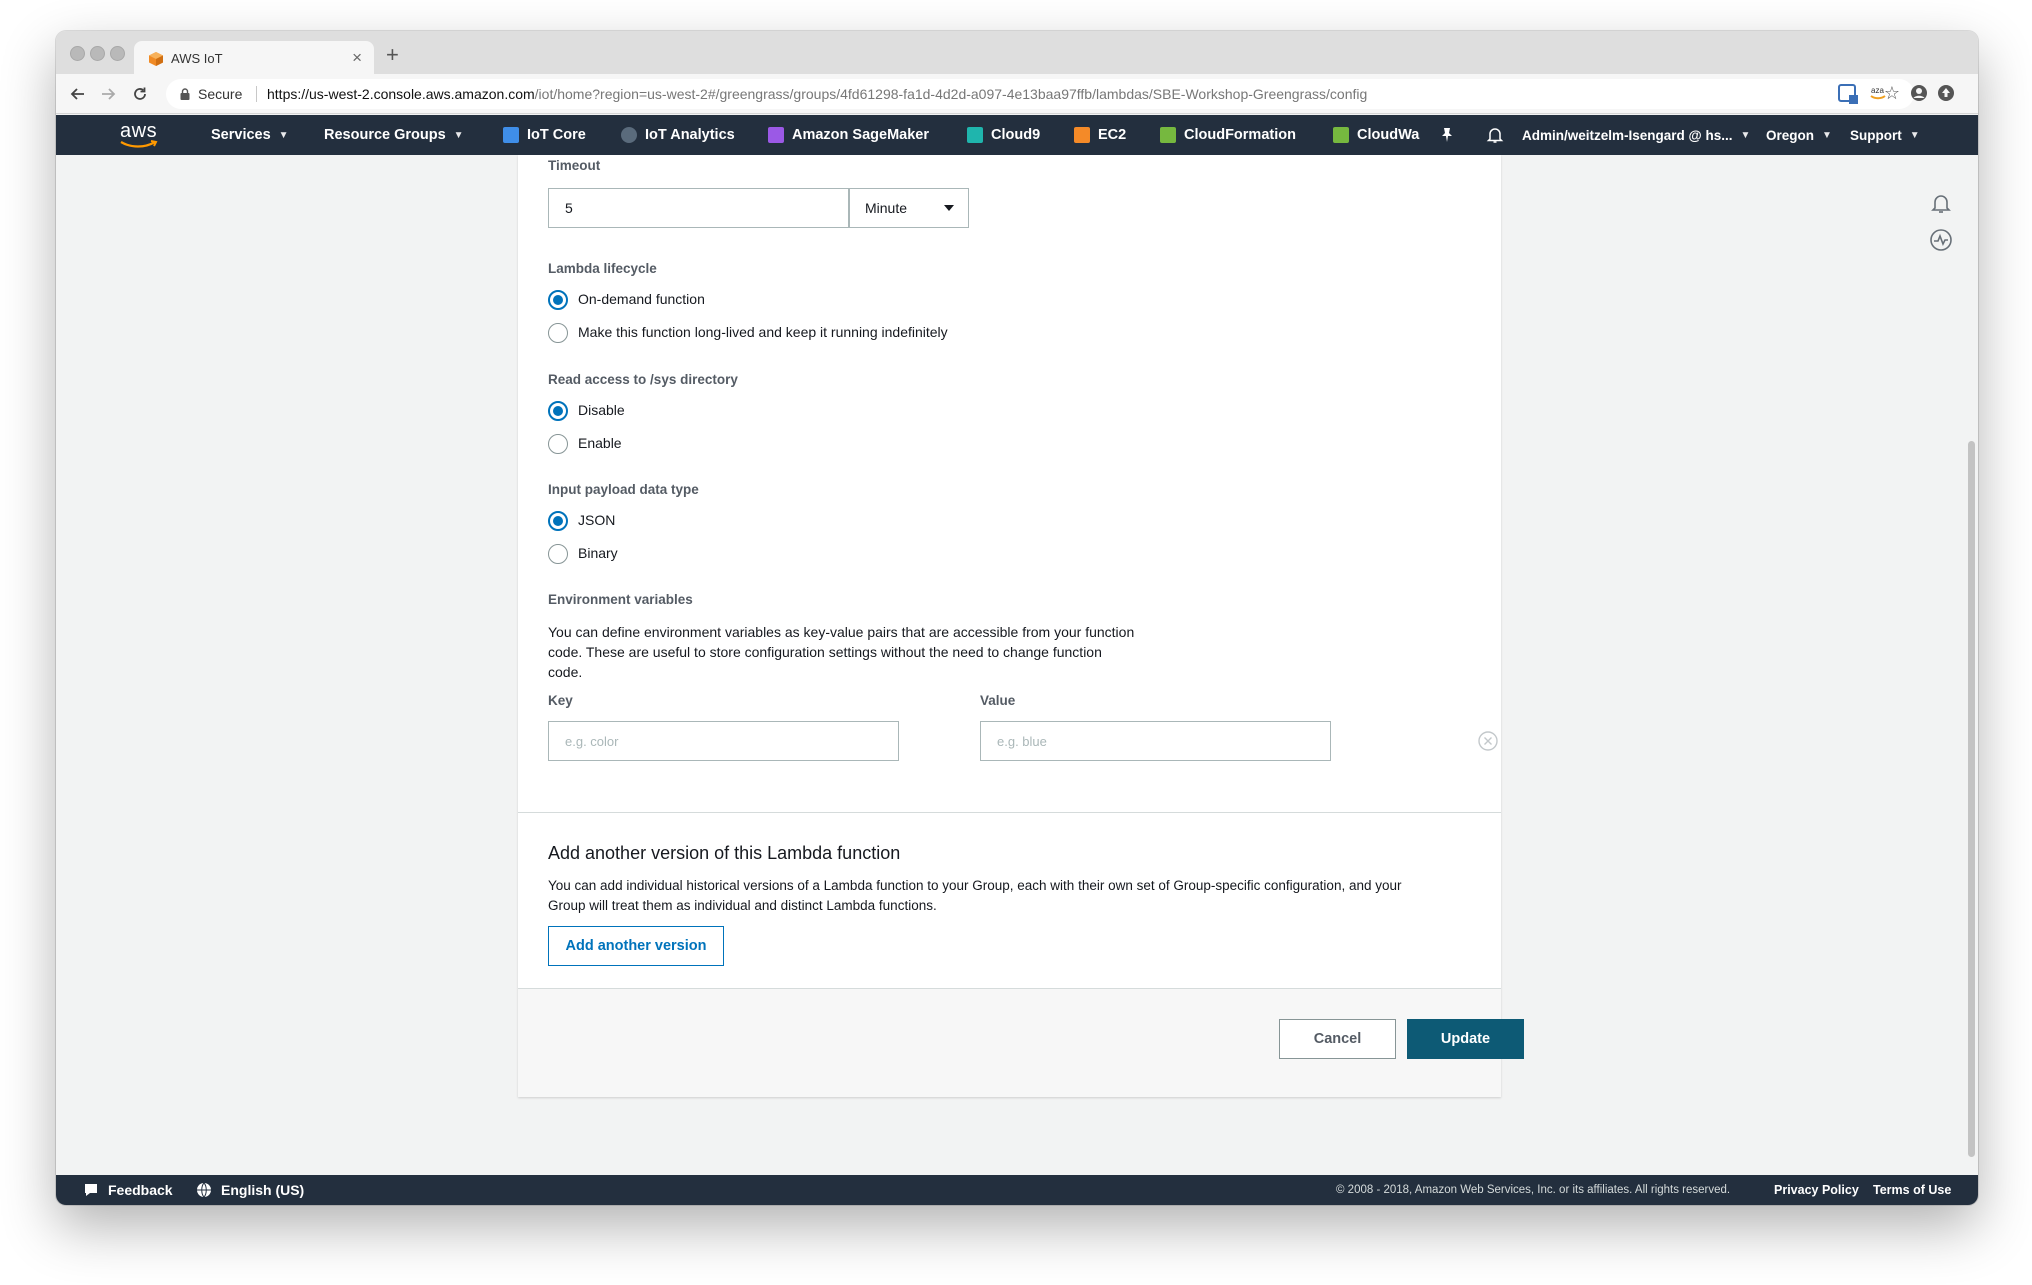 This screenshot has width=2032, height=1285. Describe the element at coordinates (254, 58) in the screenshot. I see `browser-tab: AWS IoT ×` at that location.